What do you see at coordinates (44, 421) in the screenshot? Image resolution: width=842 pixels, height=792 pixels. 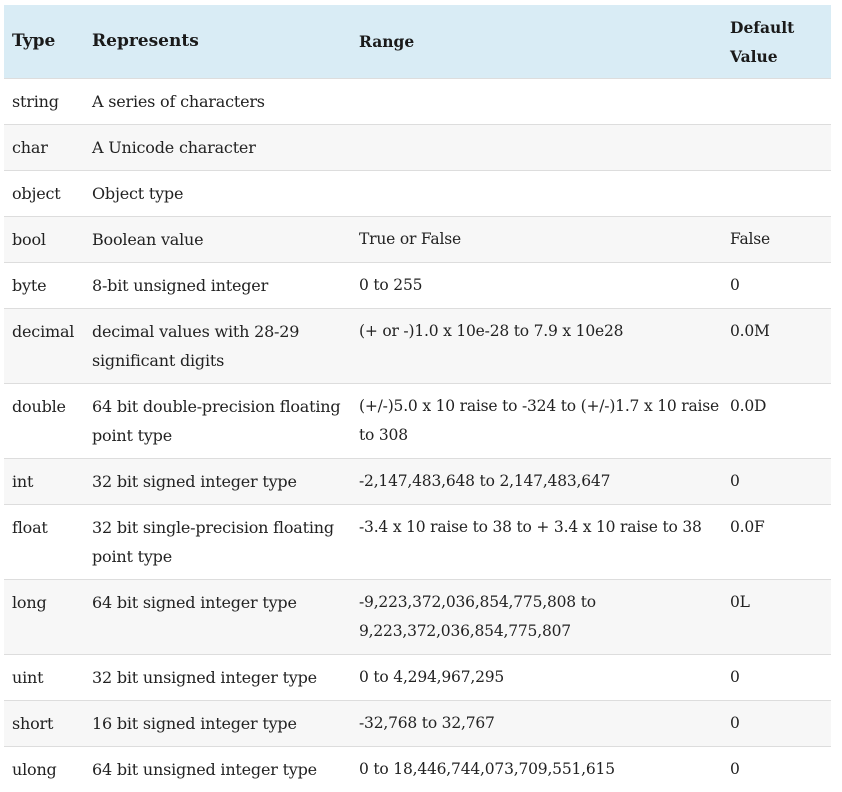 I see `cell-type: double` at bounding box center [44, 421].